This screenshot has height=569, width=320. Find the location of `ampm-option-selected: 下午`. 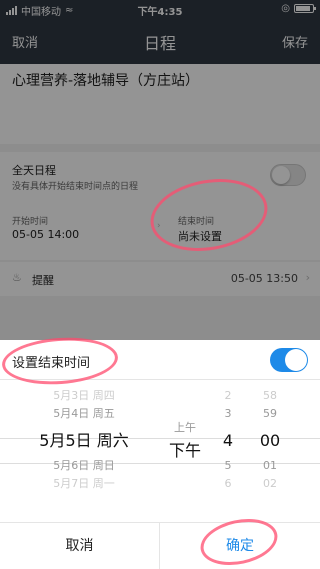

ampm-option-selected: 下午 is located at coordinates (185, 451).